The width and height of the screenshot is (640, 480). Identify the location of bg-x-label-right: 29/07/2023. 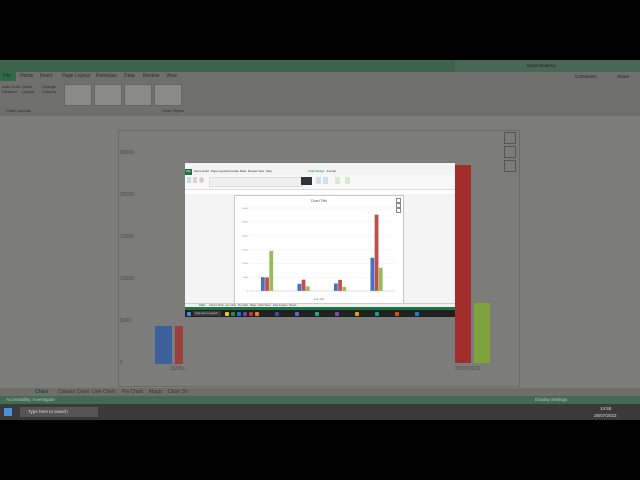
(468, 369).